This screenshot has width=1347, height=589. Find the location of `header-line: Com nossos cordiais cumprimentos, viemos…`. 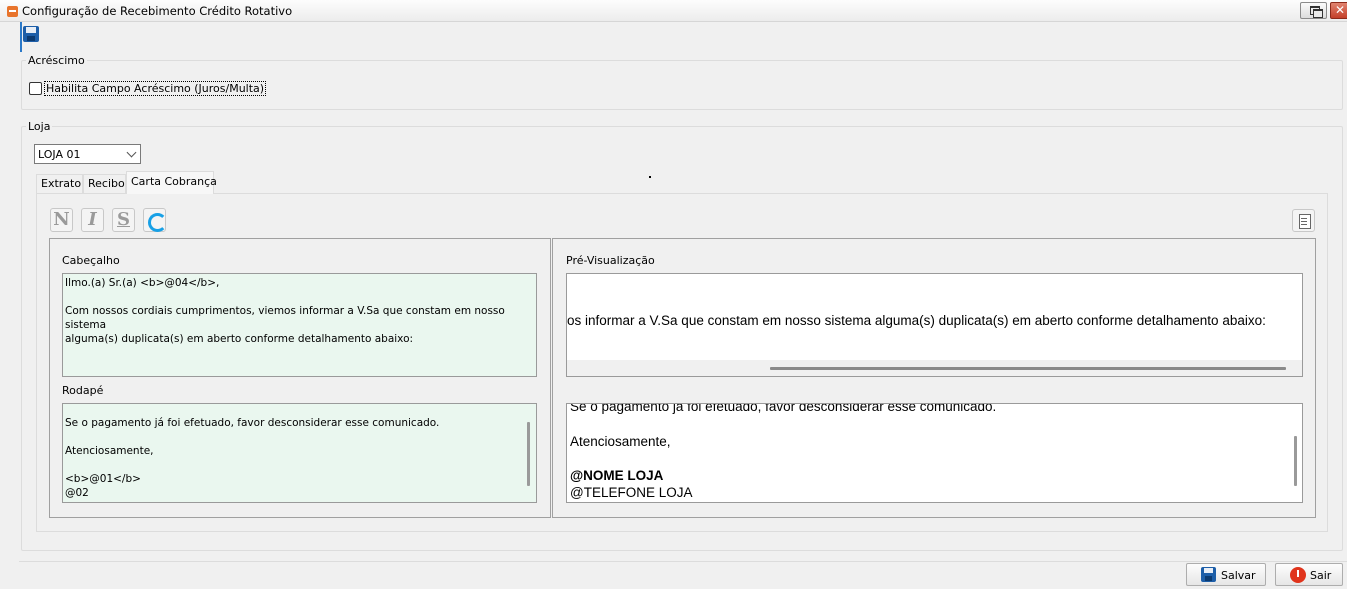

header-line: Com nossos cordiais cumprimentos, viemos… is located at coordinates (287, 318).